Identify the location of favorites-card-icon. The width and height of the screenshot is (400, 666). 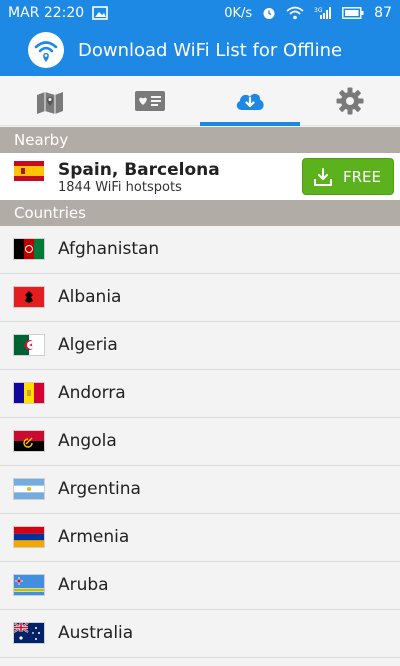
(150, 101).